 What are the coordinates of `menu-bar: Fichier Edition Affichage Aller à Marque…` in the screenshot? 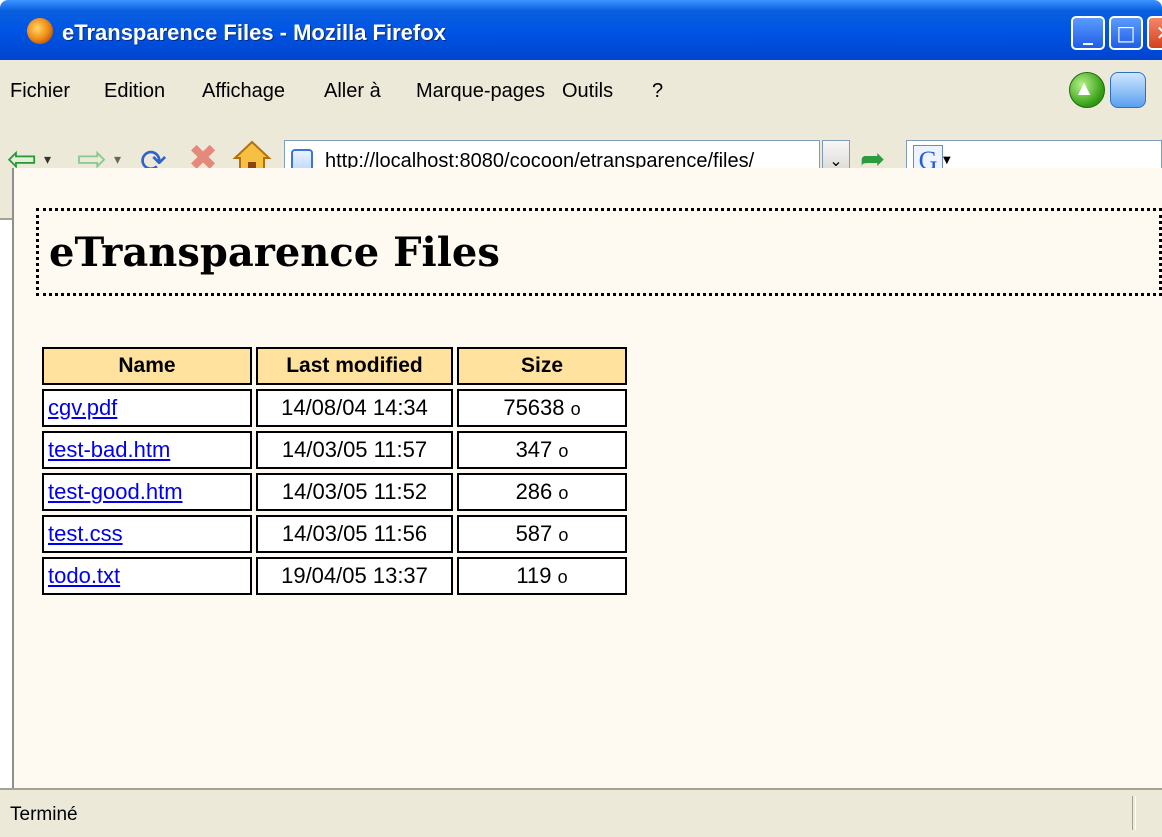 It's located at (581, 94).